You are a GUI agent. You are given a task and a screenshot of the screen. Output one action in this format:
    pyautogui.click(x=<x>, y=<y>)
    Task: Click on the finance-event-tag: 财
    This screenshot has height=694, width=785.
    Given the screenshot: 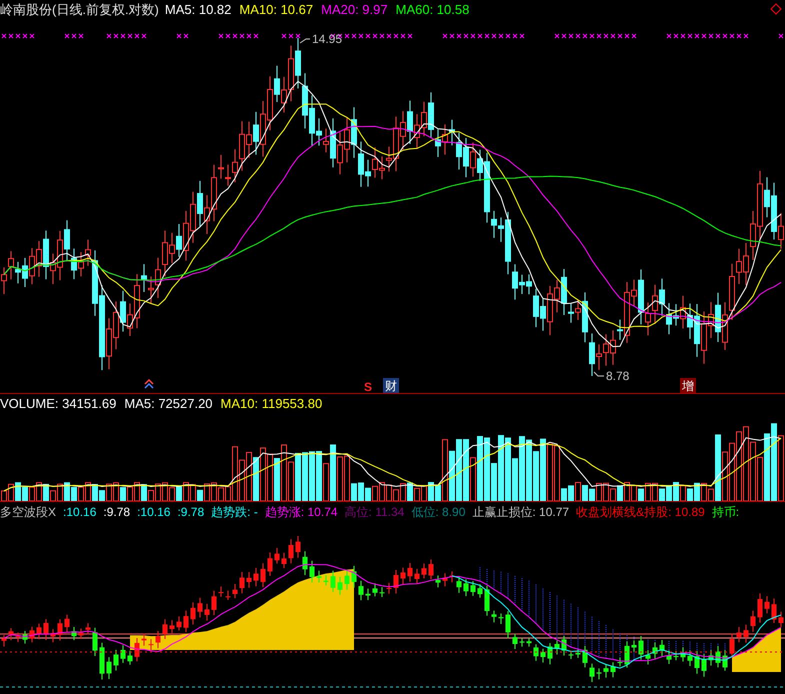 What is the action you would take?
    pyautogui.click(x=391, y=385)
    